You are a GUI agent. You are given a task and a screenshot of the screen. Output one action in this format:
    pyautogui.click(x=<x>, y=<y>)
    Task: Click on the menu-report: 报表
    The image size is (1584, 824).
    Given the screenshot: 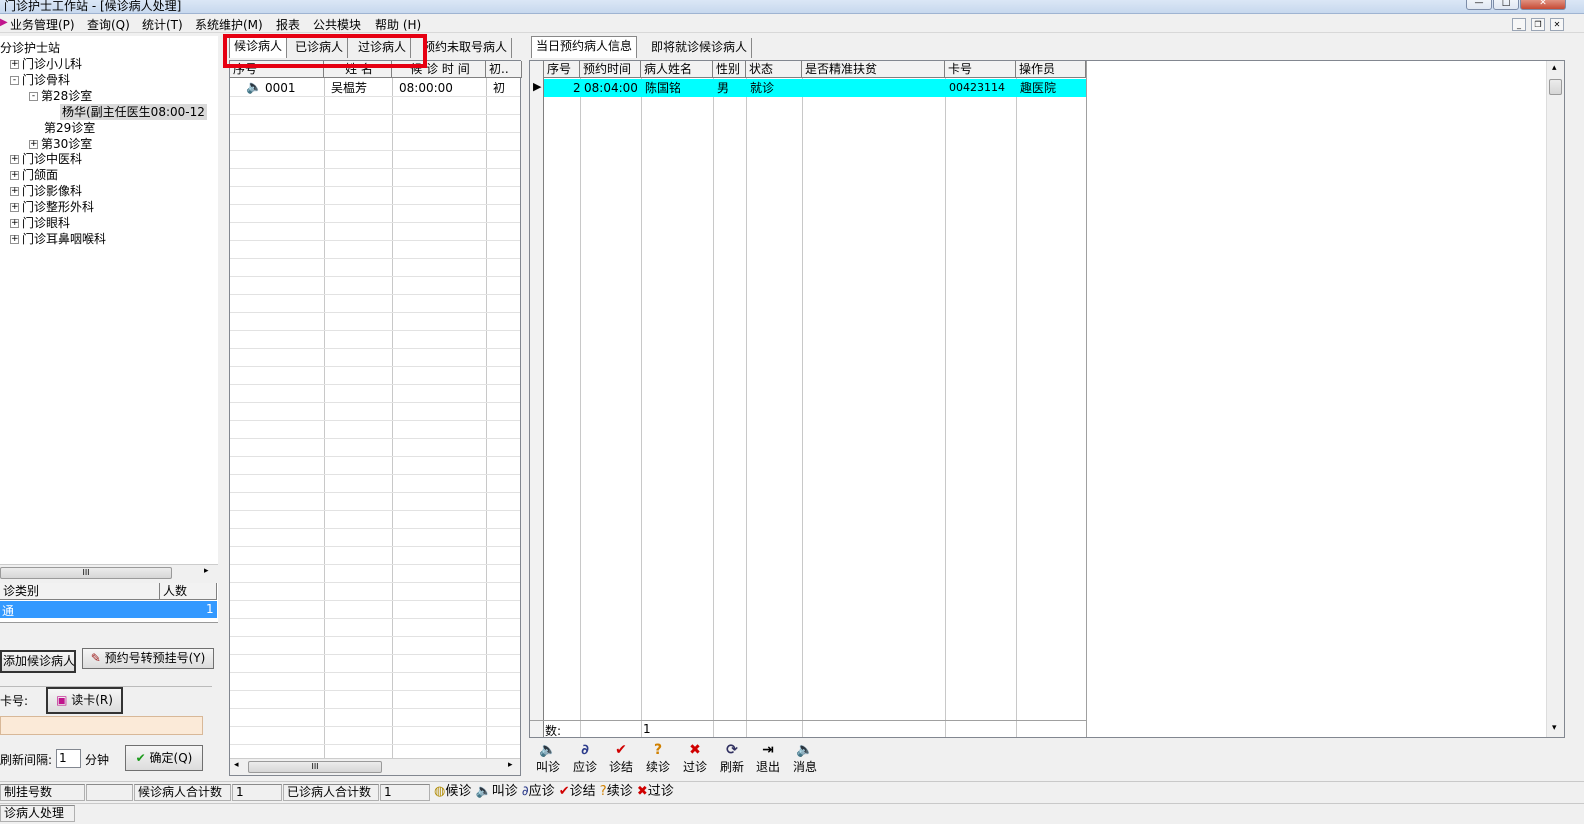 What is the action you would take?
    pyautogui.click(x=288, y=24)
    